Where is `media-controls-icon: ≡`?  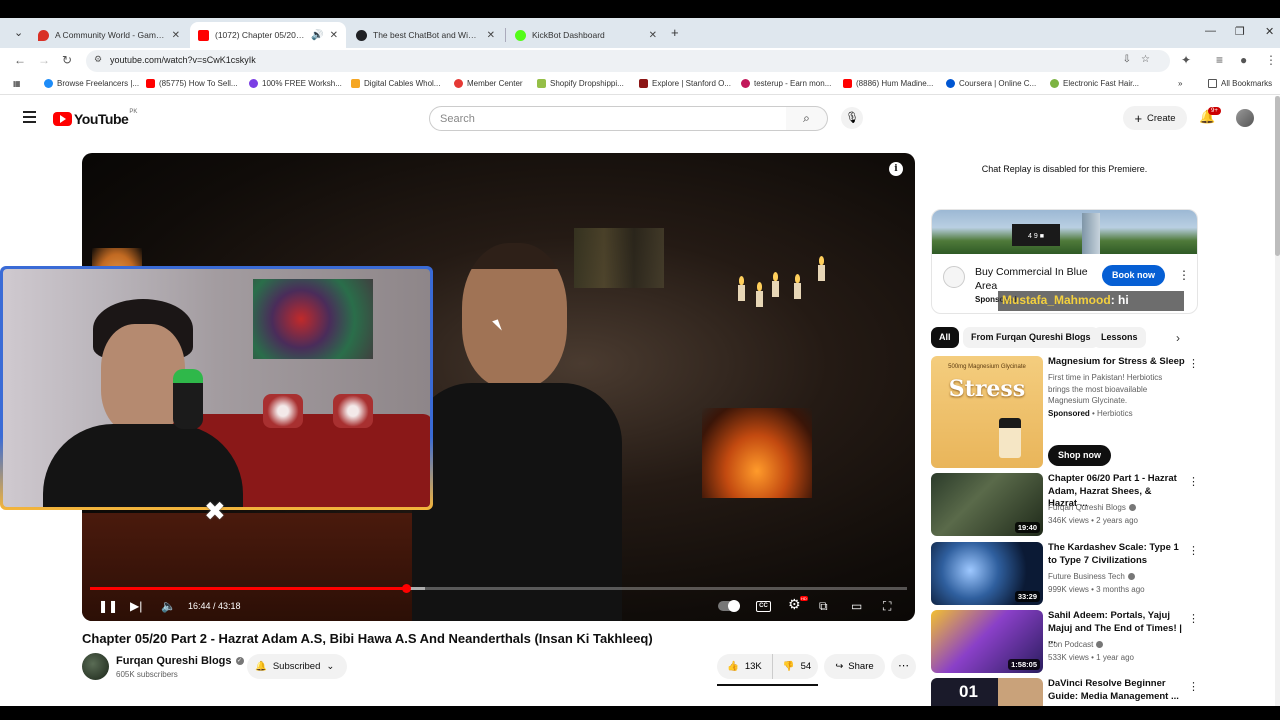
media-controls-icon: ≡ is located at coordinates (1219, 60).